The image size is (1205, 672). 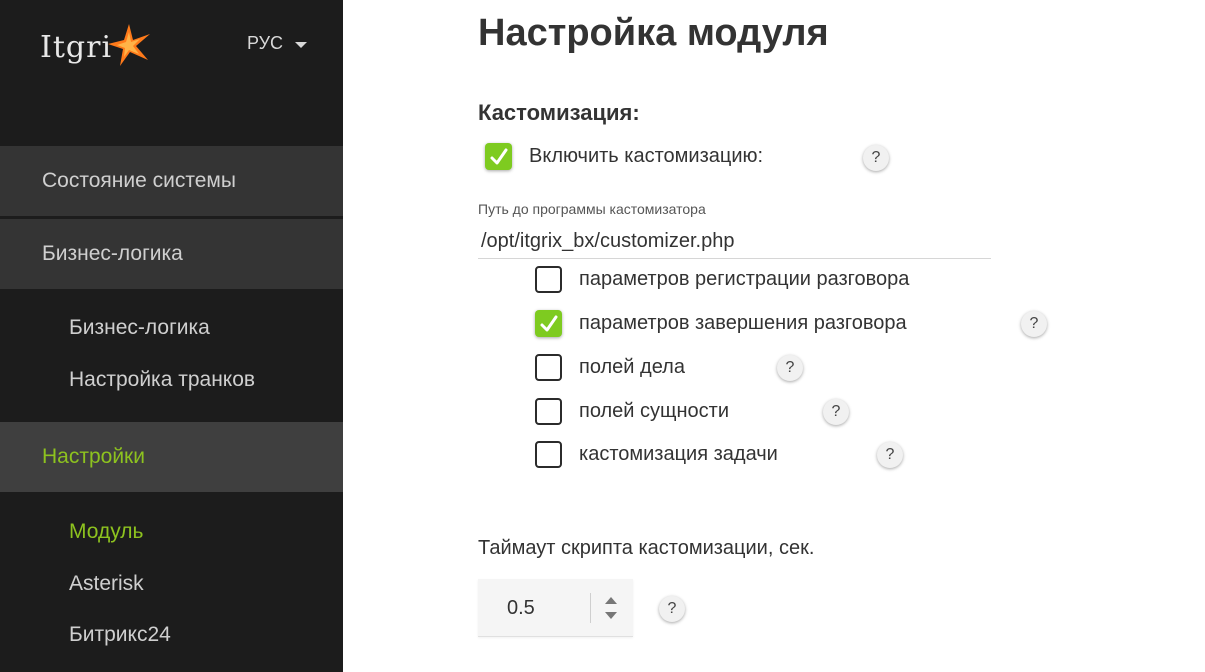 I want to click on option-label: кастомизация задачи, so click(x=678, y=454).